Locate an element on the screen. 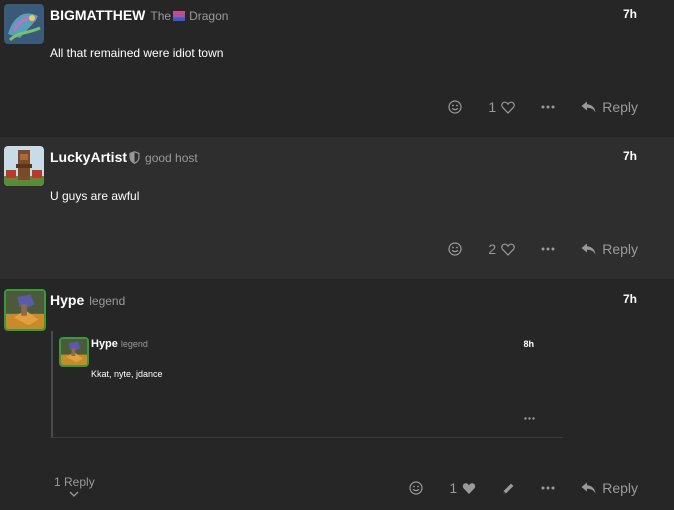  post-header: Hype legend is located at coordinates (87, 300).